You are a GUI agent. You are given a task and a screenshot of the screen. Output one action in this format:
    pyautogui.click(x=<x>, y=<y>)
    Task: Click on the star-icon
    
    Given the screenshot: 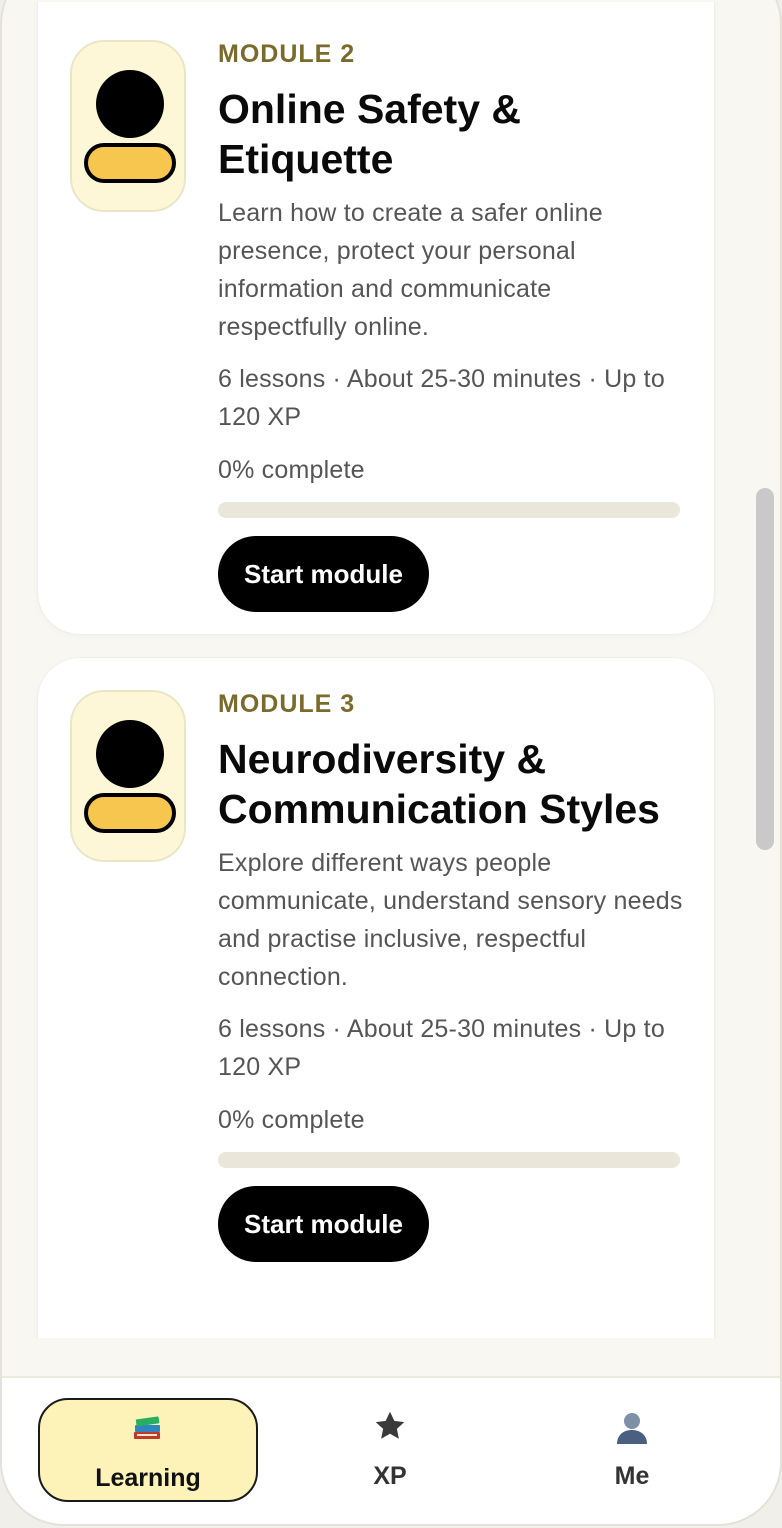 What is the action you would take?
    pyautogui.click(x=390, y=1428)
    